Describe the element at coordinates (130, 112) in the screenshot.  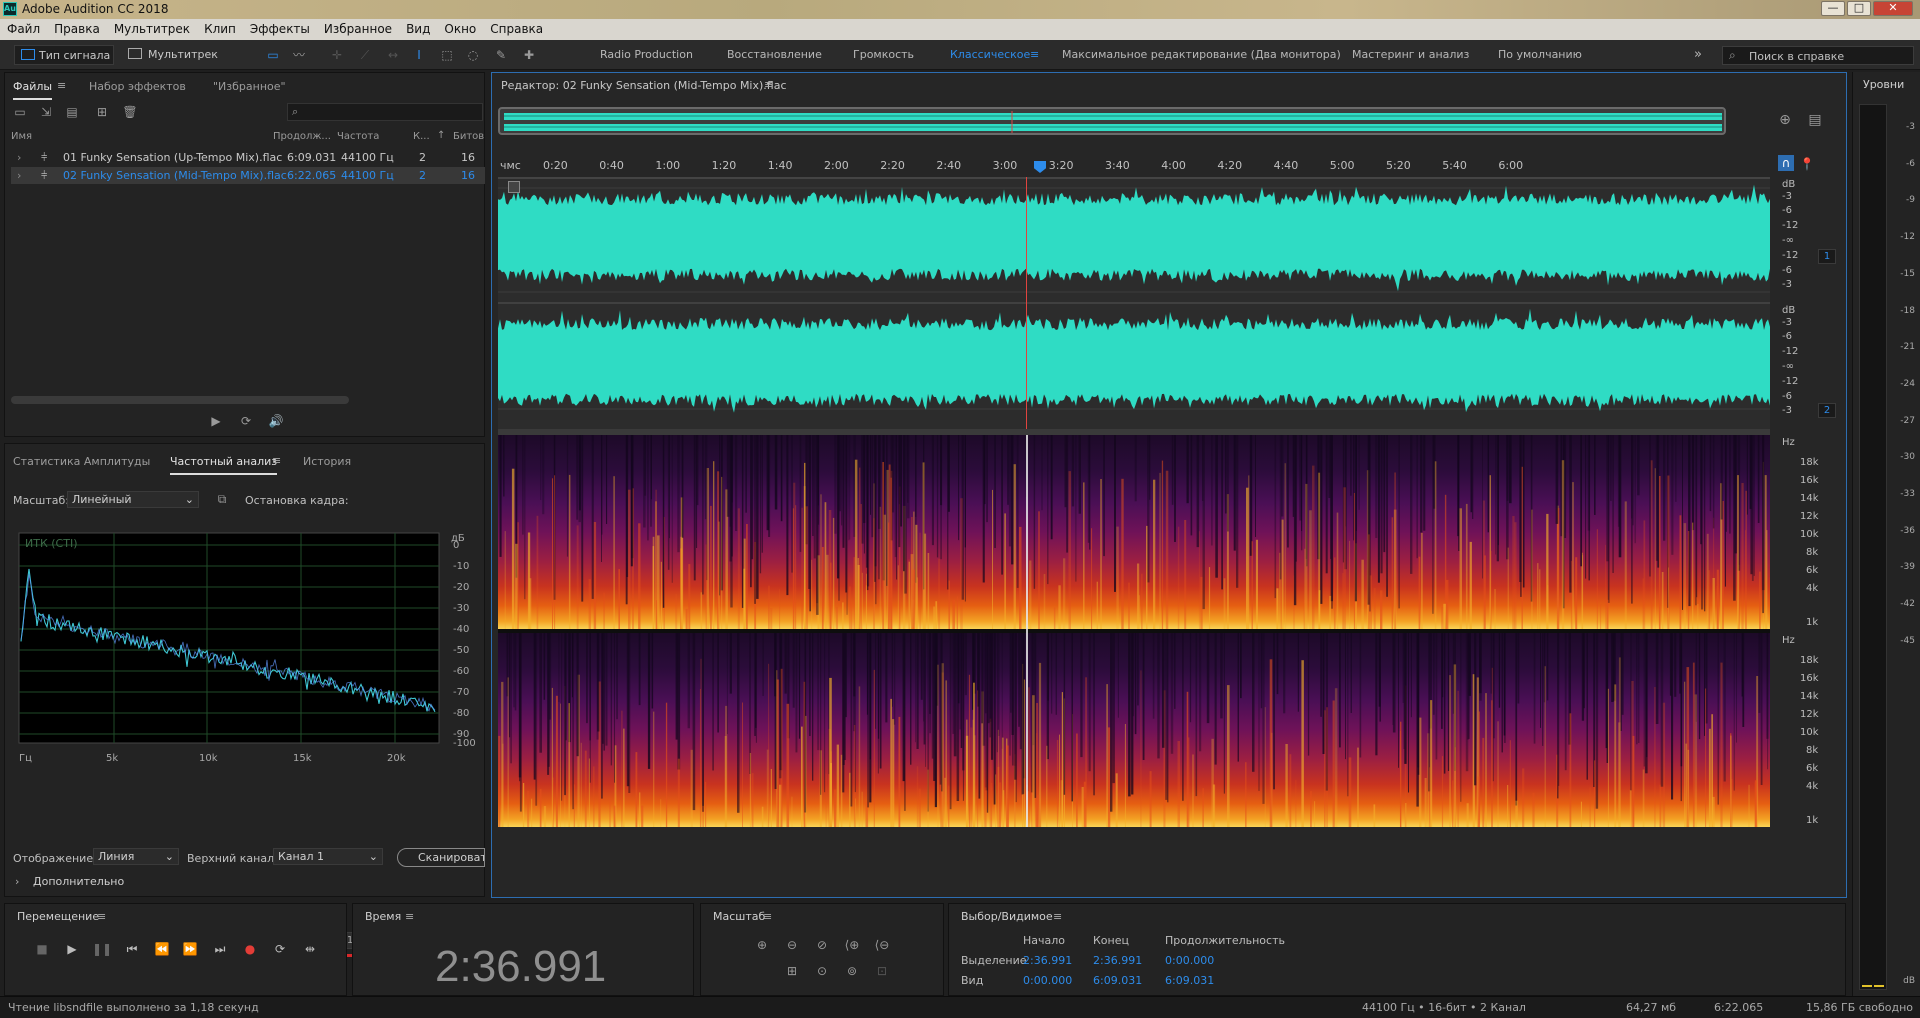
I see `delete-file-icon: 🗑` at that location.